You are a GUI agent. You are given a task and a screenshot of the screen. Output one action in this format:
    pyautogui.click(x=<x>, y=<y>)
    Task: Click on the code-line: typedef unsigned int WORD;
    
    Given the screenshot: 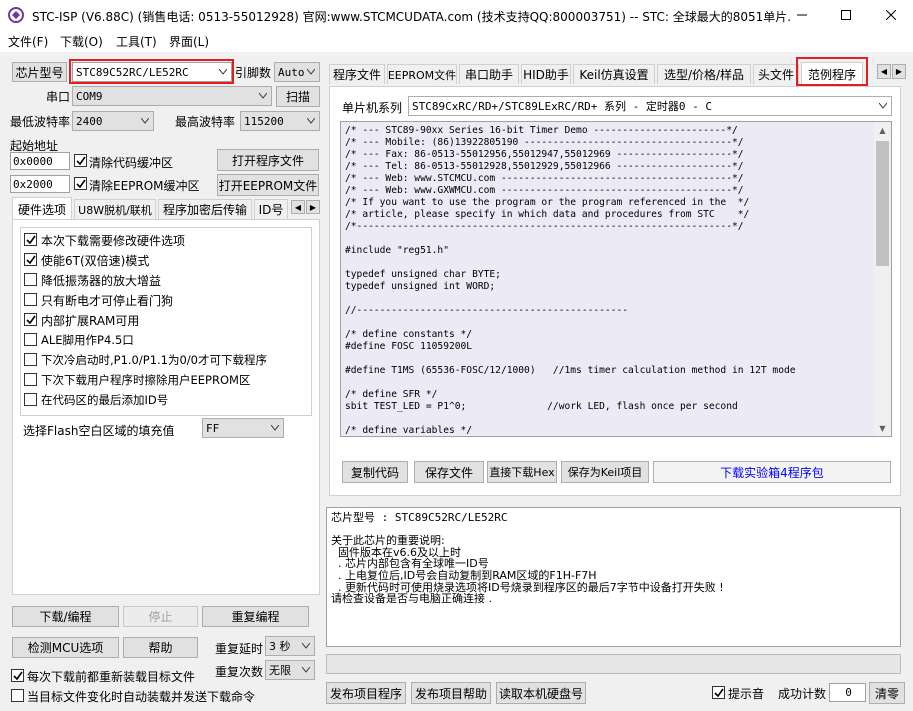 What is the action you would take?
    pyautogui.click(x=420, y=286)
    